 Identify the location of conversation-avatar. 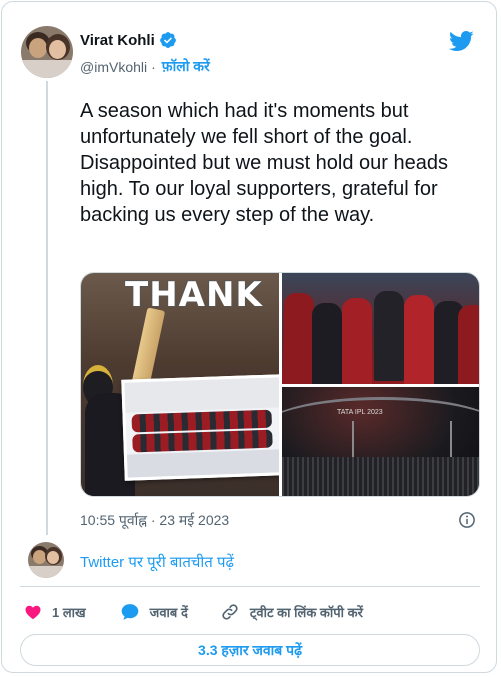
(46, 560).